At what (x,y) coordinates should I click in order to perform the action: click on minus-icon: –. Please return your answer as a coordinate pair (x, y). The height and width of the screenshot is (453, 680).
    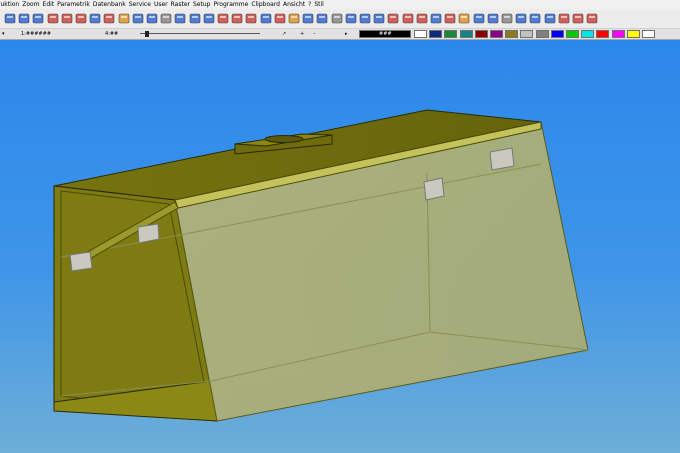
    Looking at the image, I should click on (314, 34).